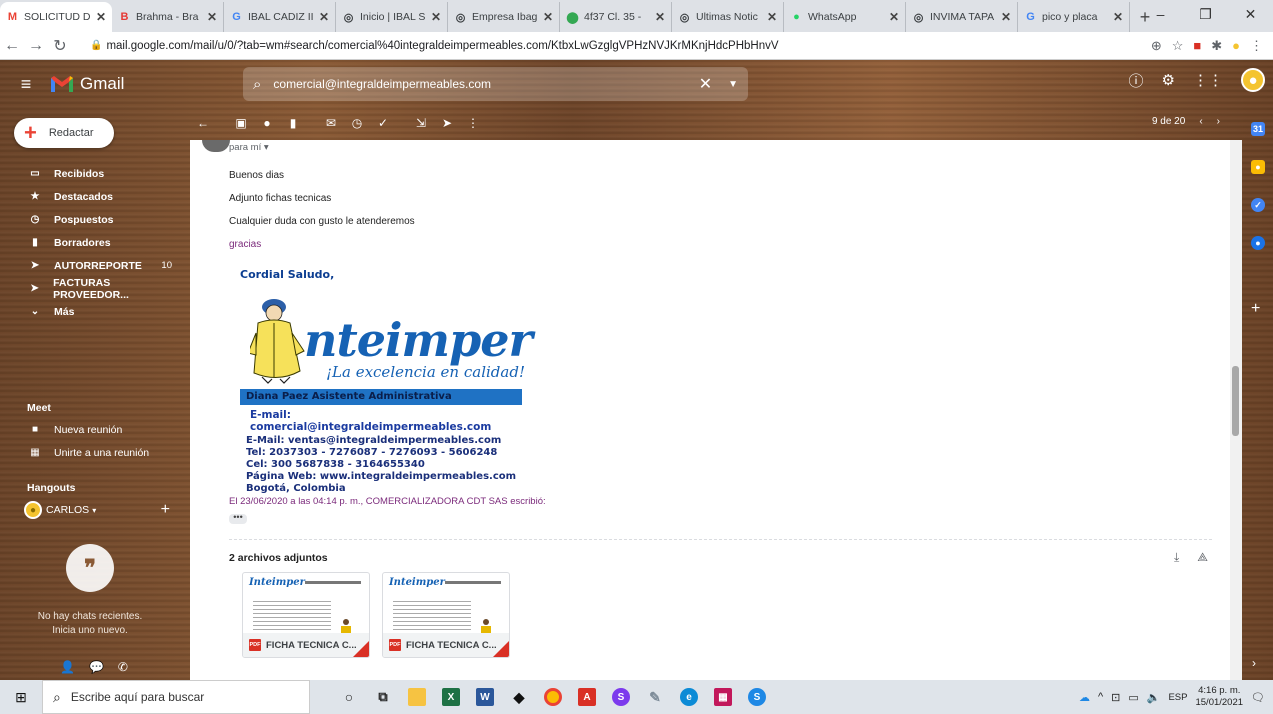 Image resolution: width=1273 pixels, height=714 pixels. I want to click on network-icon: ⊡, so click(1115, 697).